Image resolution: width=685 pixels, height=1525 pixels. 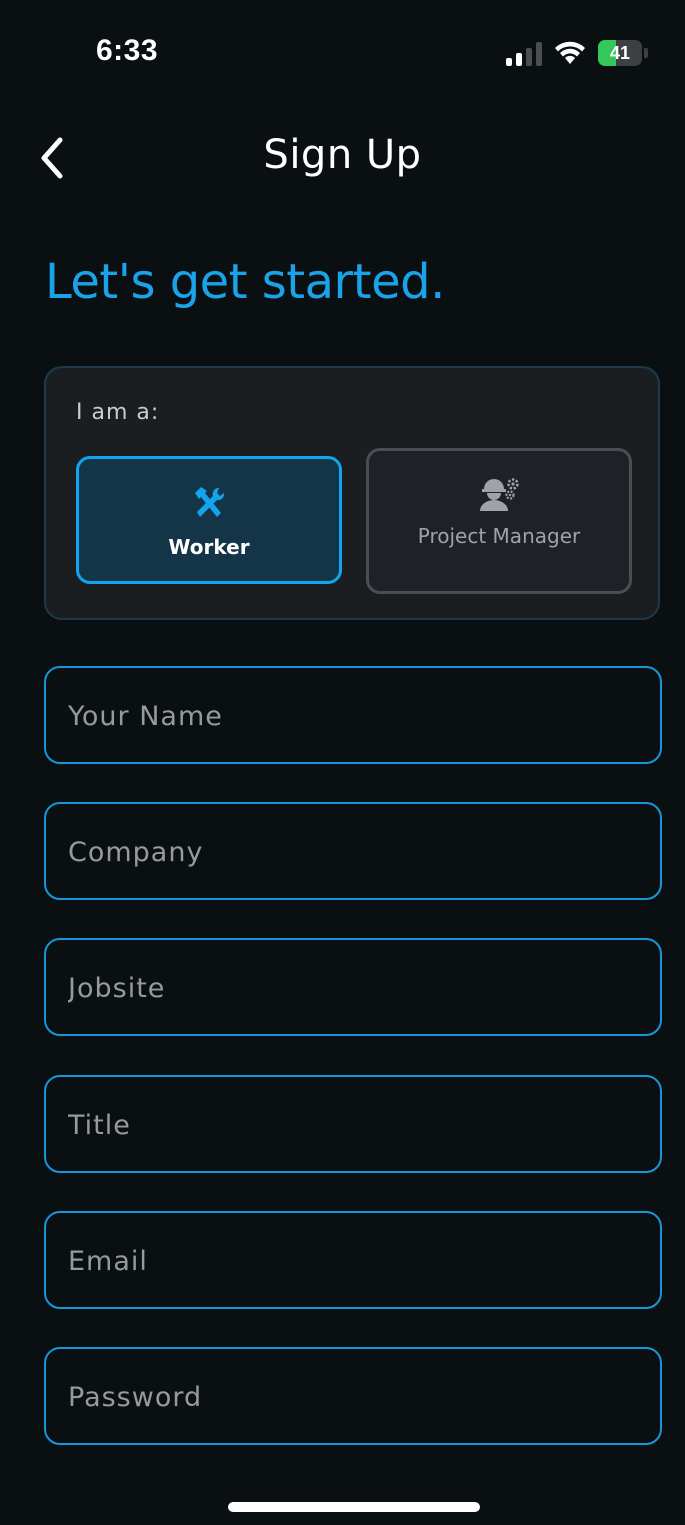 I want to click on battery-cap, so click(x=646, y=53).